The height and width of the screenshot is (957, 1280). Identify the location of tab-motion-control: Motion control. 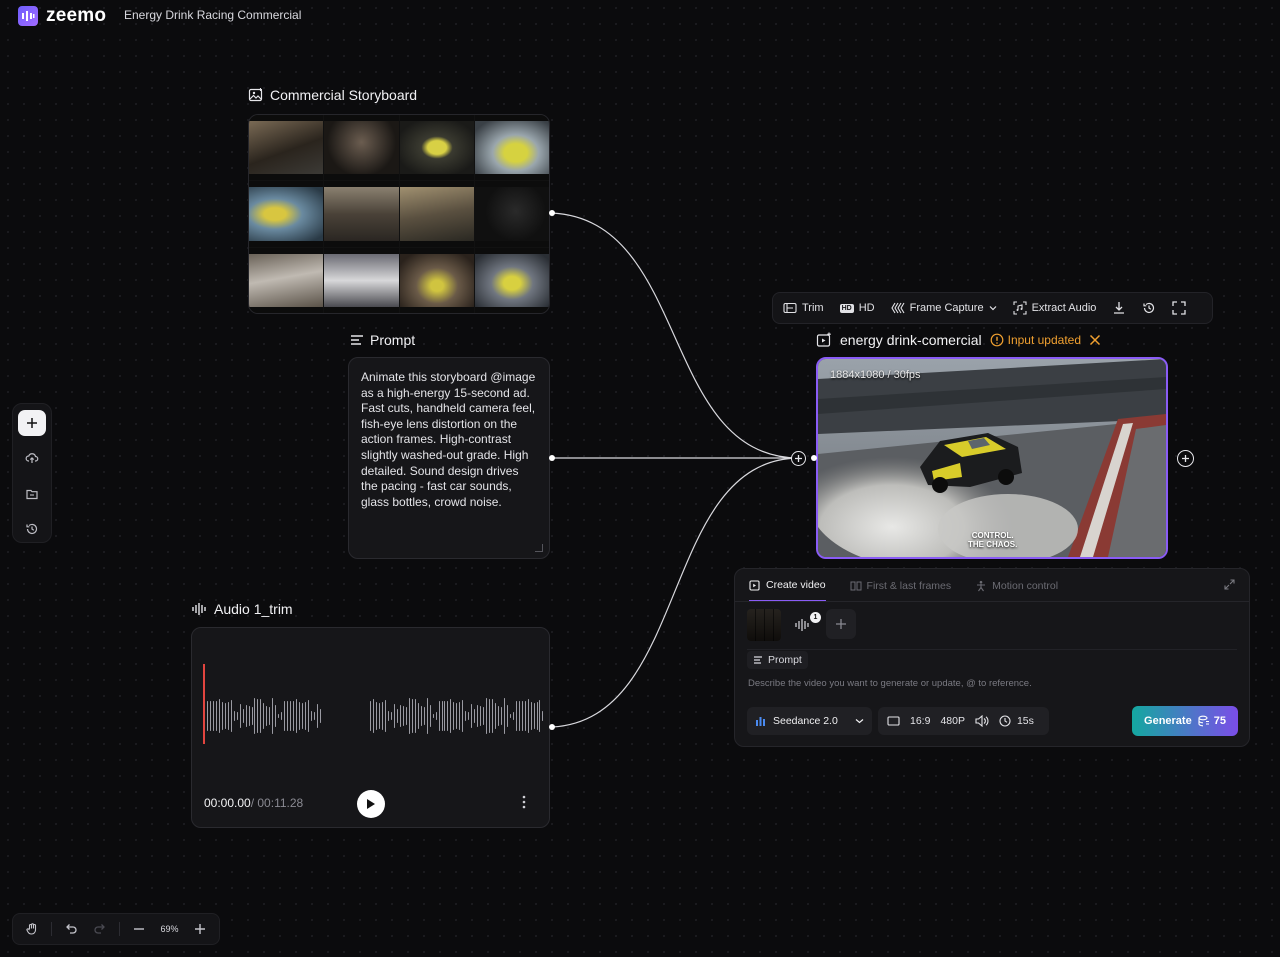
(1016, 590).